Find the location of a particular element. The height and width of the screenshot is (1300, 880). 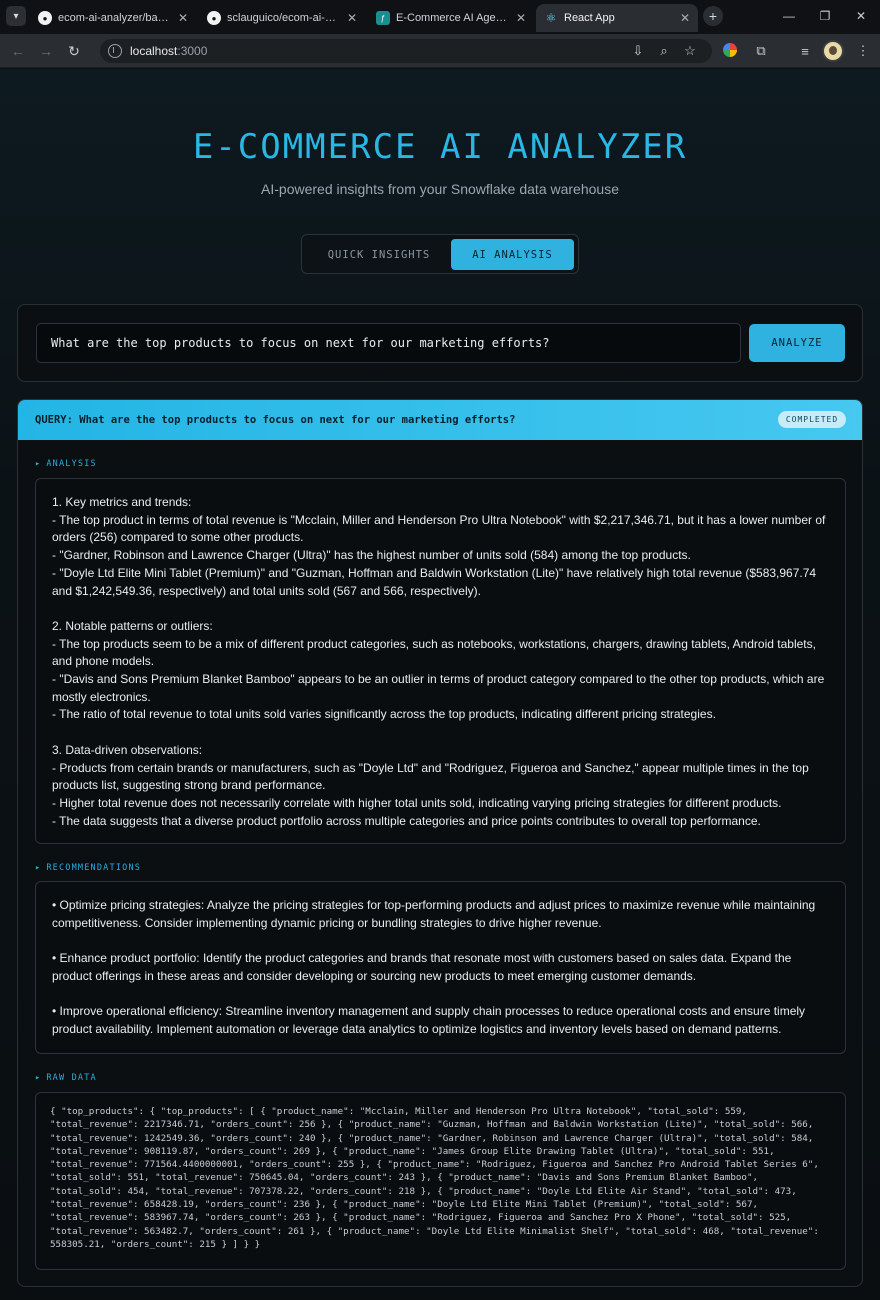

address-bar: ← → ↻ localhost:3000 ⇩ ⌕ ☆ ⧉ ≡ ⋮ is located at coordinates (440, 51).